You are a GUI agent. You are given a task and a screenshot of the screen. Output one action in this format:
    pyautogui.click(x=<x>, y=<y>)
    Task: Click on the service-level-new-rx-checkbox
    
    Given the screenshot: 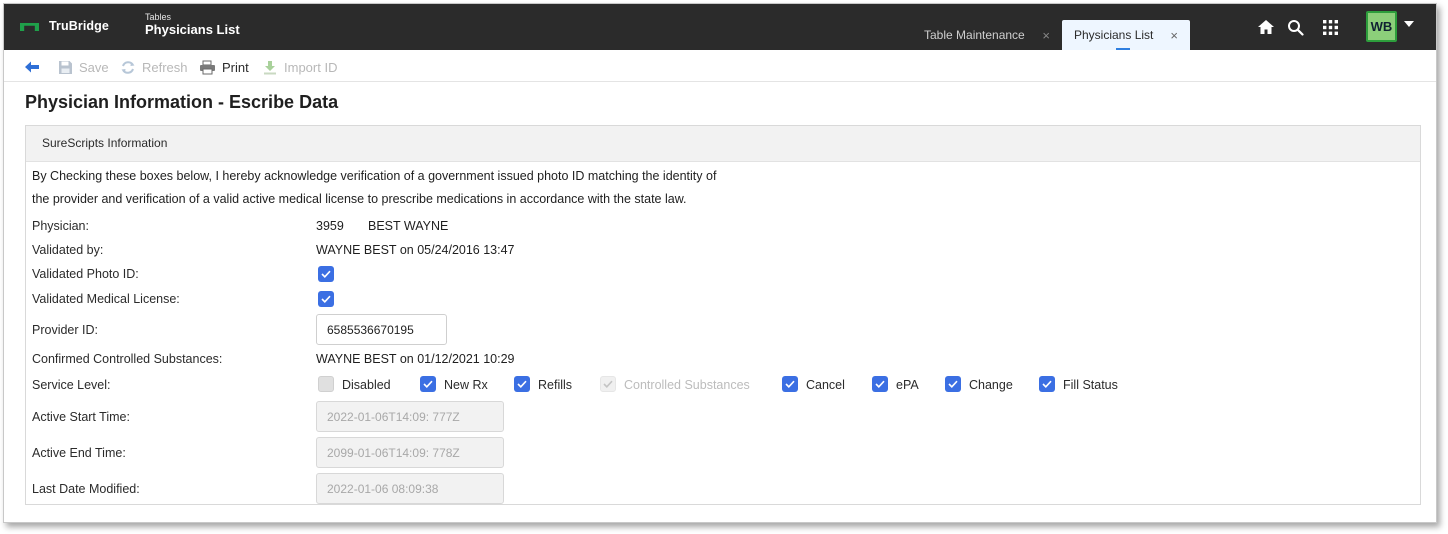 What is the action you would take?
    pyautogui.click(x=428, y=384)
    